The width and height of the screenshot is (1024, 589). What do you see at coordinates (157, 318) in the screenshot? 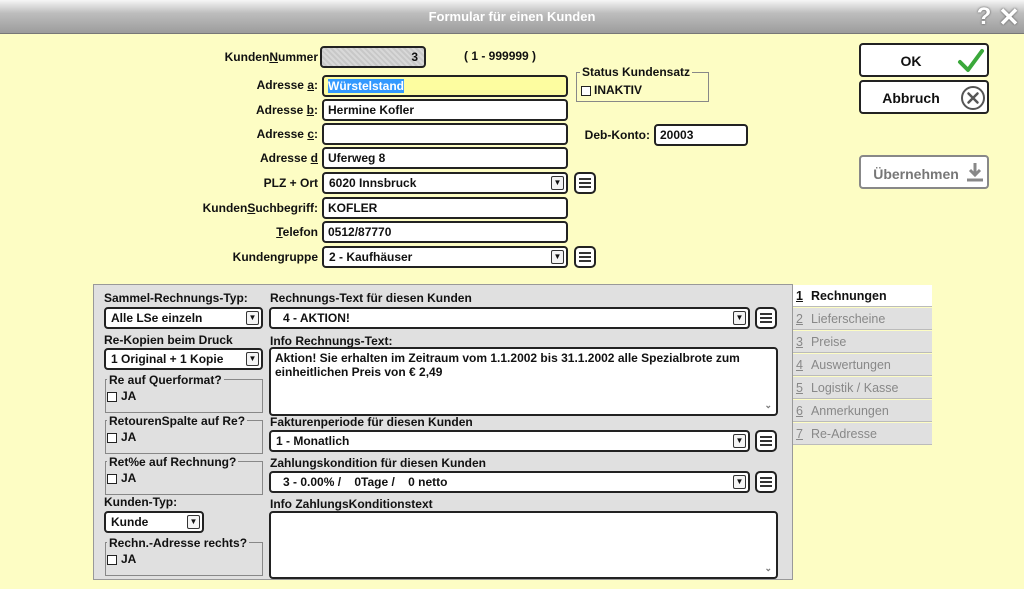
I see `sammel-value: Alle LSe einzeln` at bounding box center [157, 318].